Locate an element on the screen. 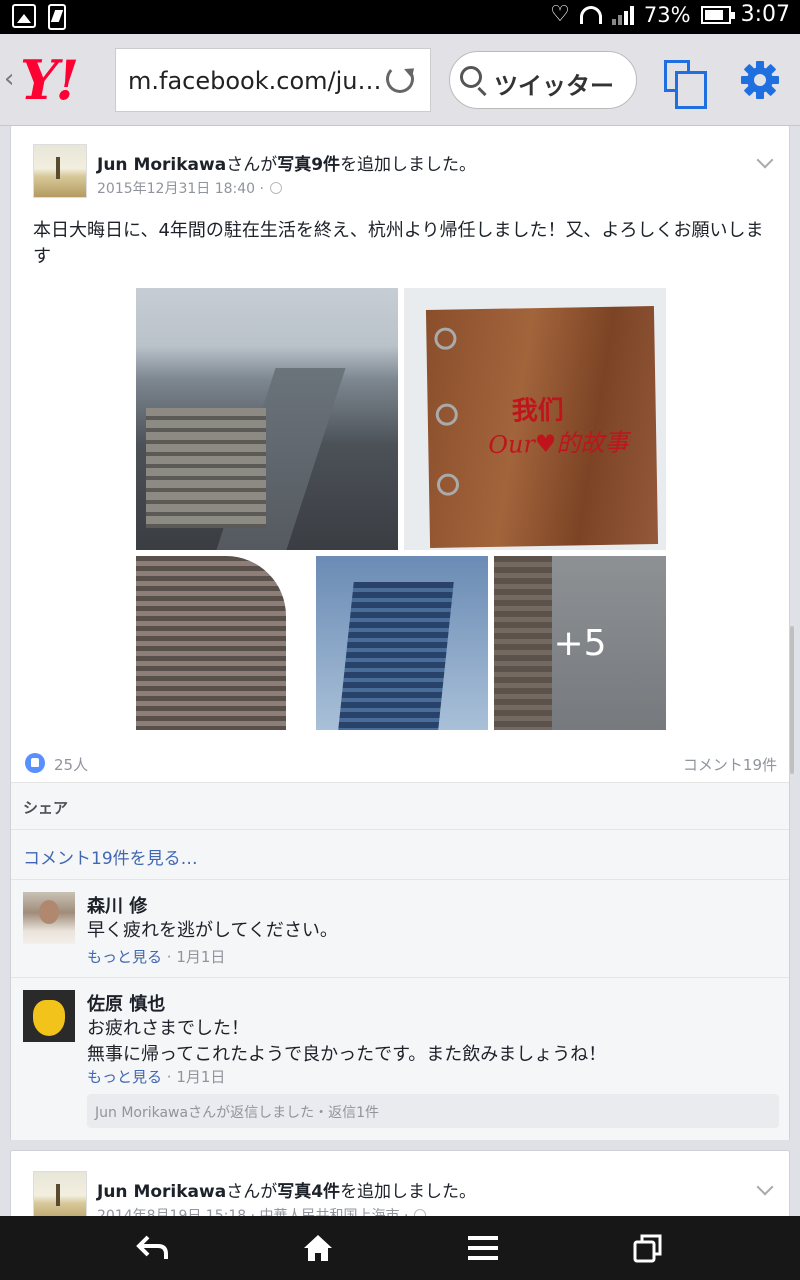 The image size is (800, 1280). heart-status-icon: ♡ is located at coordinates (560, 14).